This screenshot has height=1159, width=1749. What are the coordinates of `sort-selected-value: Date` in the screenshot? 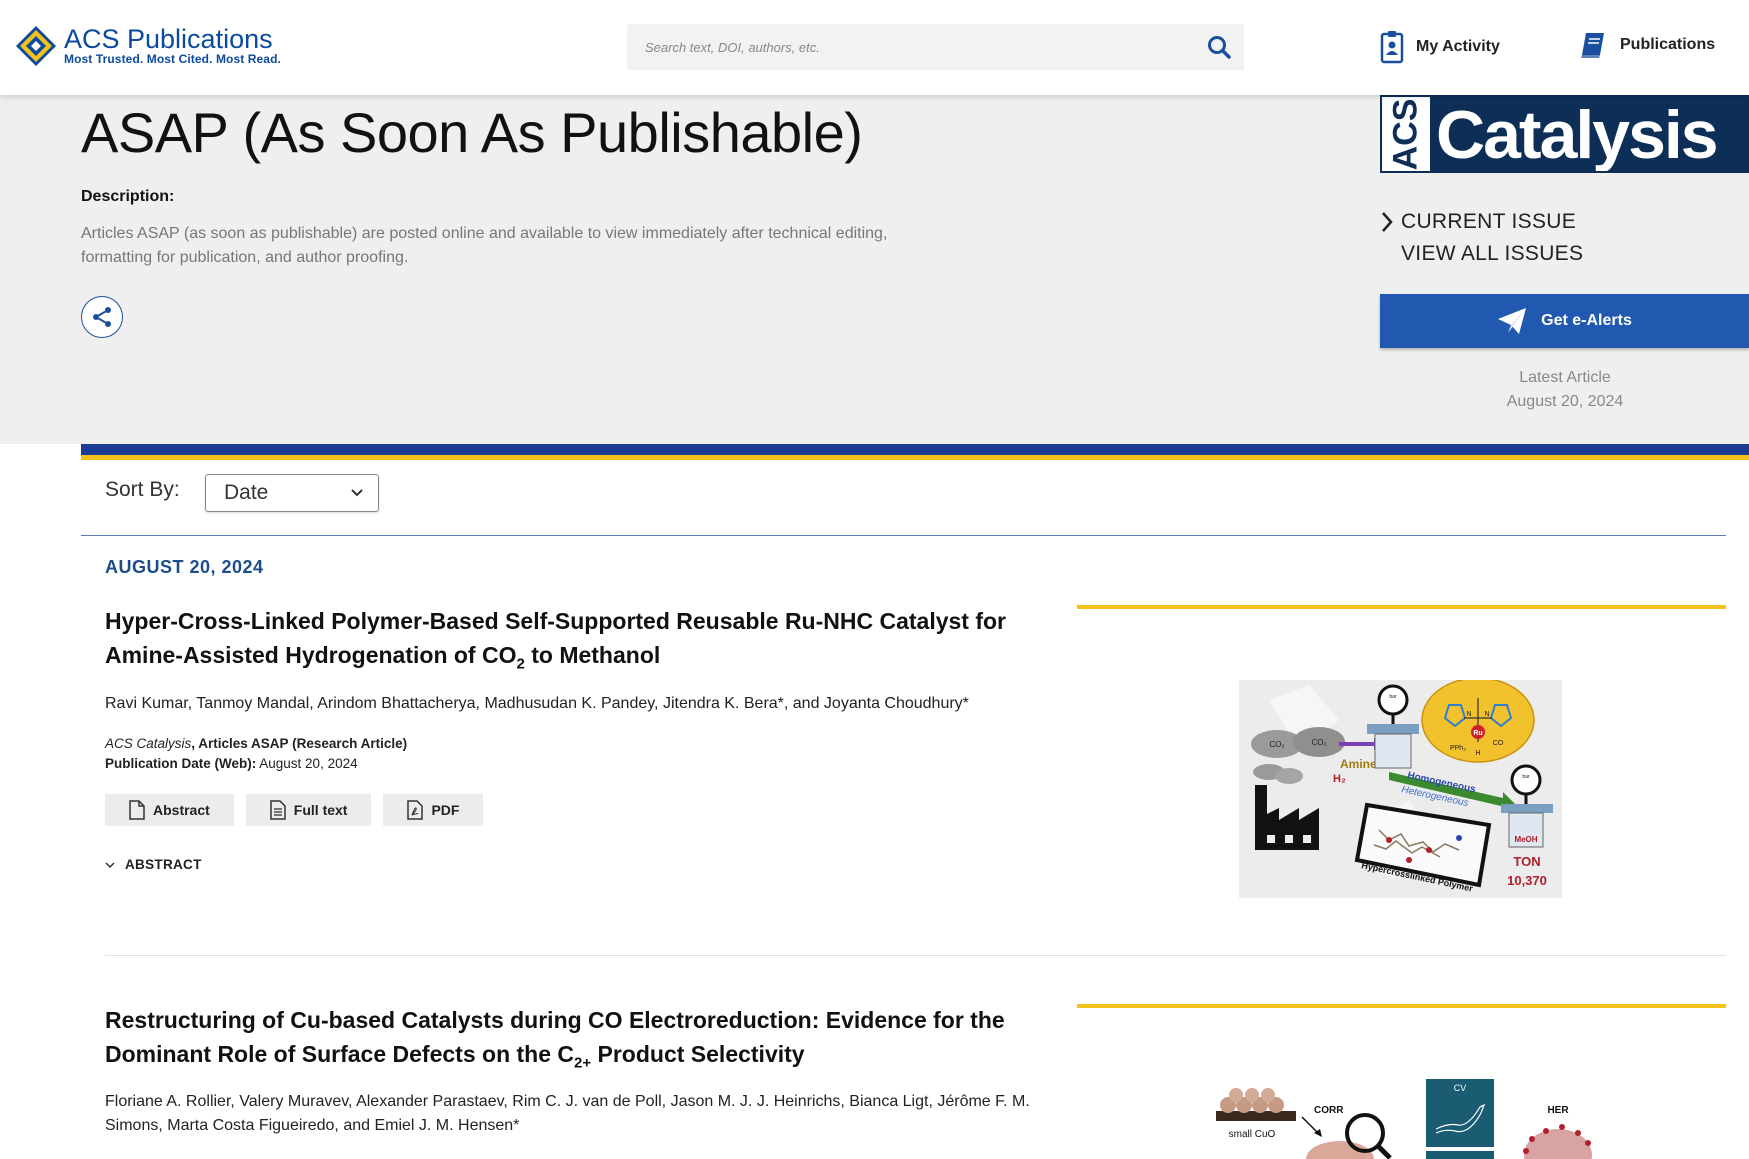 It's located at (246, 492).